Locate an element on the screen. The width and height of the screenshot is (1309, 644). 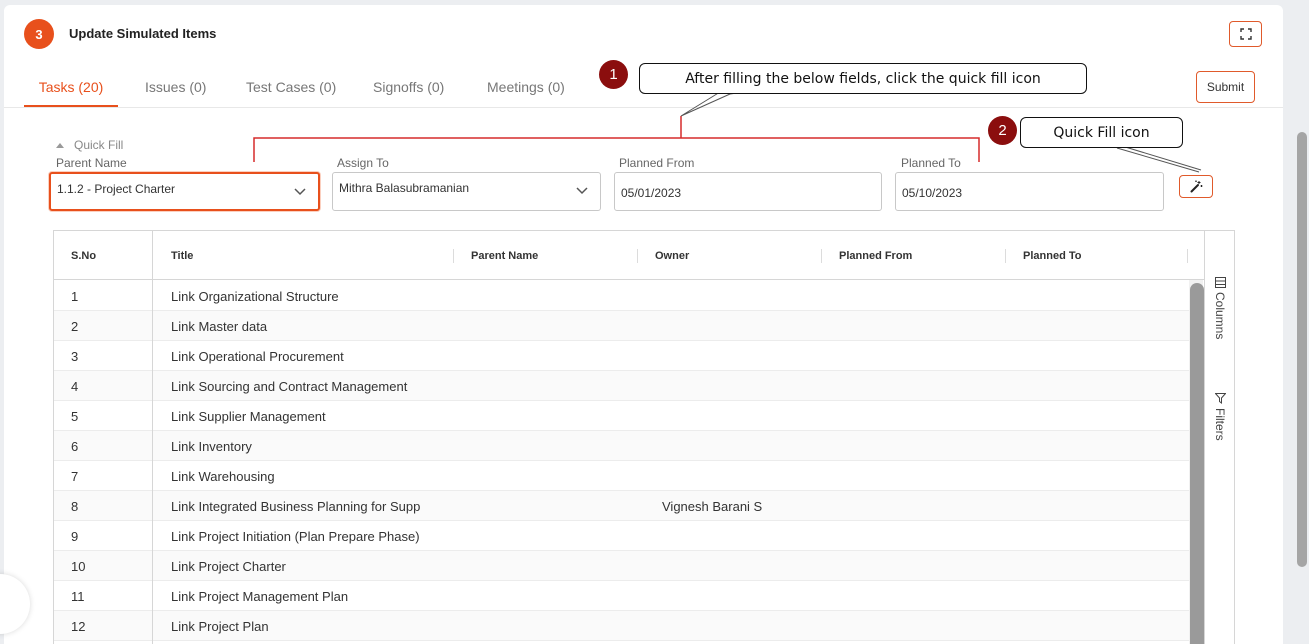
assign-to-value: Mithra Balasubramanian is located at coordinates (404, 188).